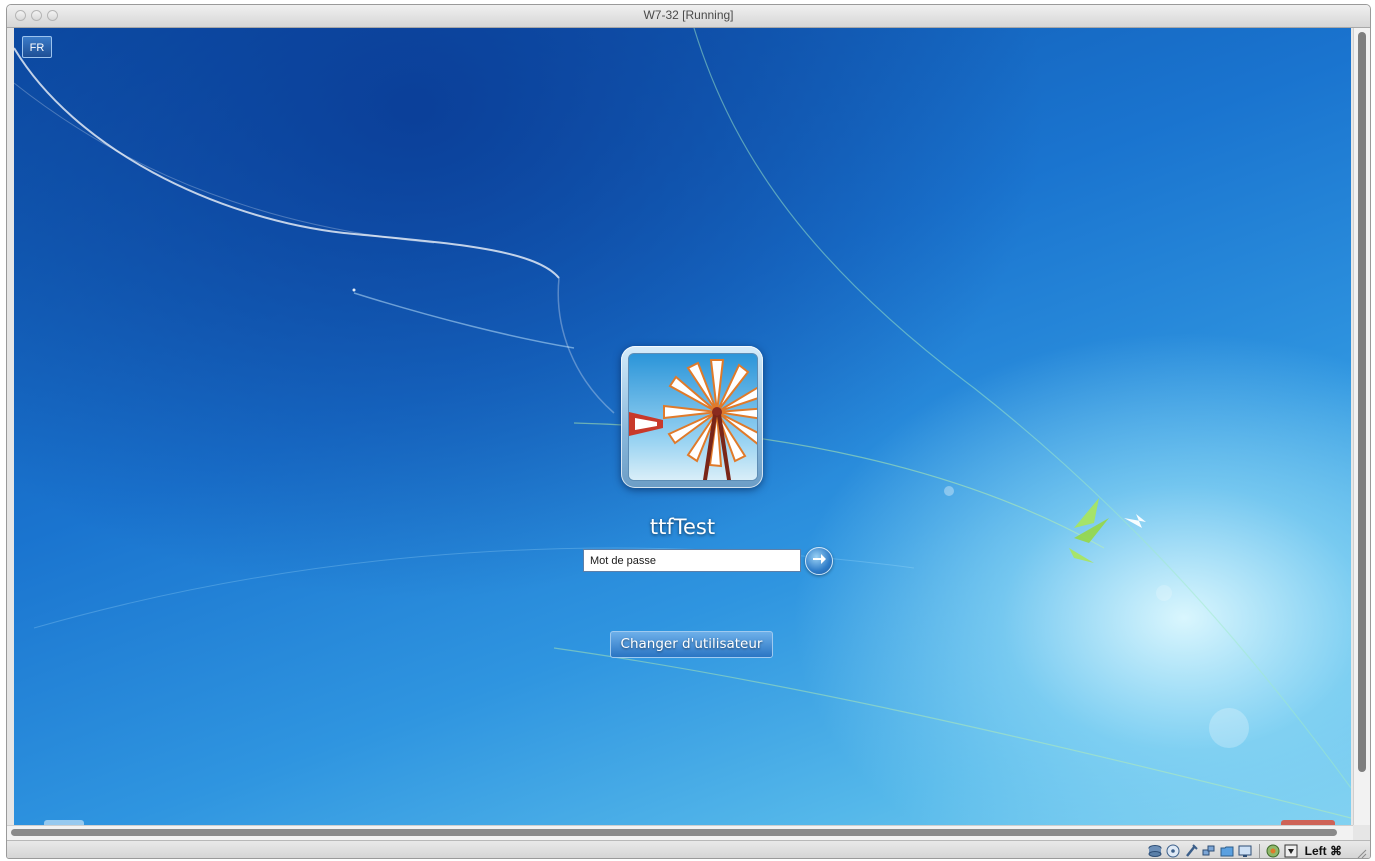  Describe the element at coordinates (1362, 402) in the screenshot. I see `vertical-scroll-thumb` at that location.